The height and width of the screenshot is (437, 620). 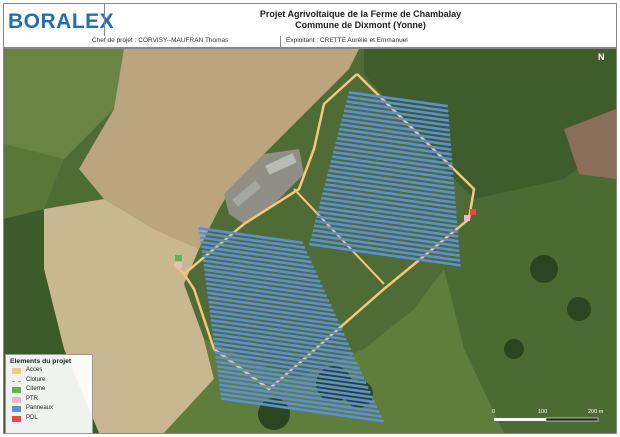 I want to click on exploitant-label: Exploitant : CRETTE Aurélie et Emmanuel, so click(x=347, y=40).